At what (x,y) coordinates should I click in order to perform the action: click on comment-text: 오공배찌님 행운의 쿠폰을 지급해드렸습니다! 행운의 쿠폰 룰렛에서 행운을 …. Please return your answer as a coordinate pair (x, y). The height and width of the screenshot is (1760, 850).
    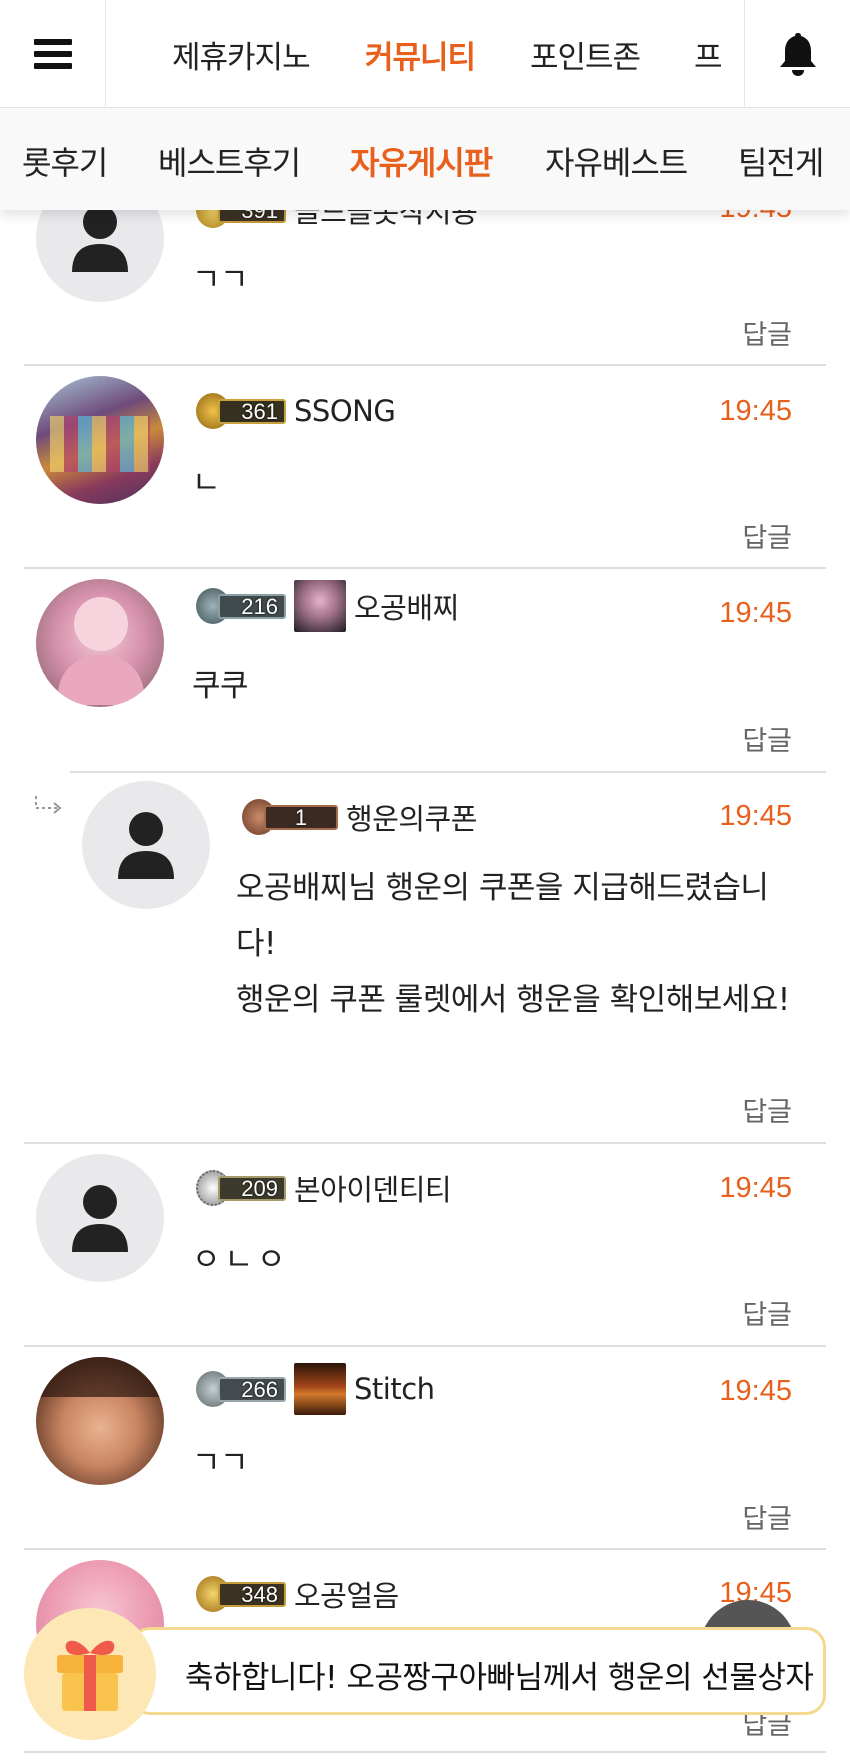
    Looking at the image, I should click on (513, 944).